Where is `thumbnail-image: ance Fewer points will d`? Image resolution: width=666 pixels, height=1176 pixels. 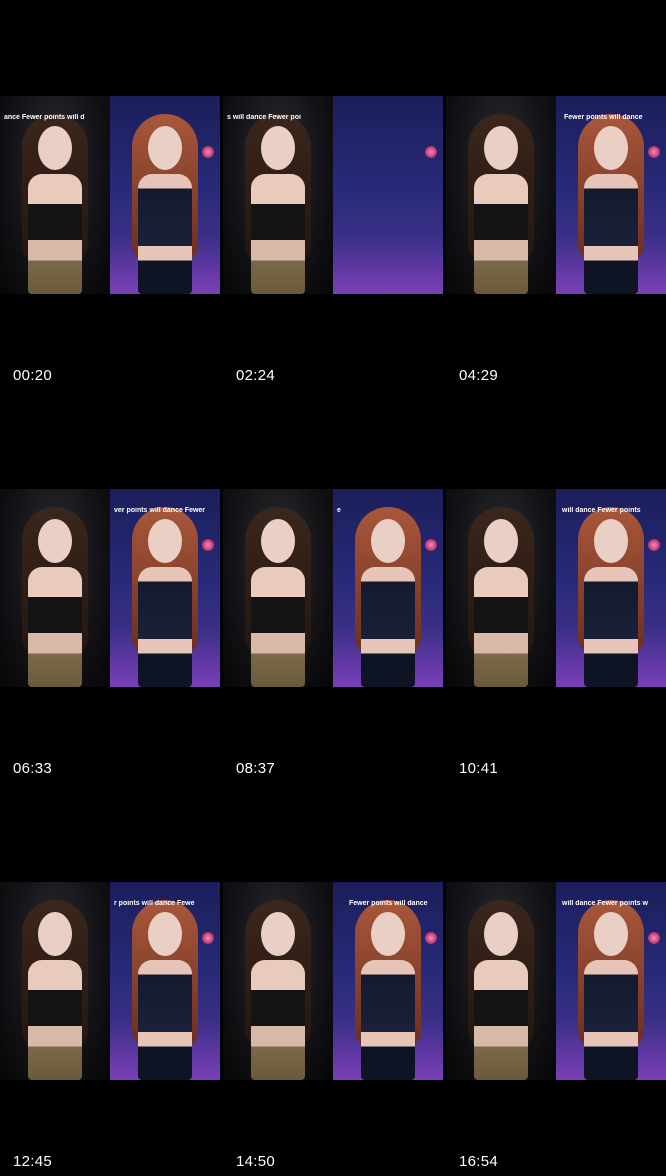 thumbnail-image: ance Fewer points will d is located at coordinates (110, 195).